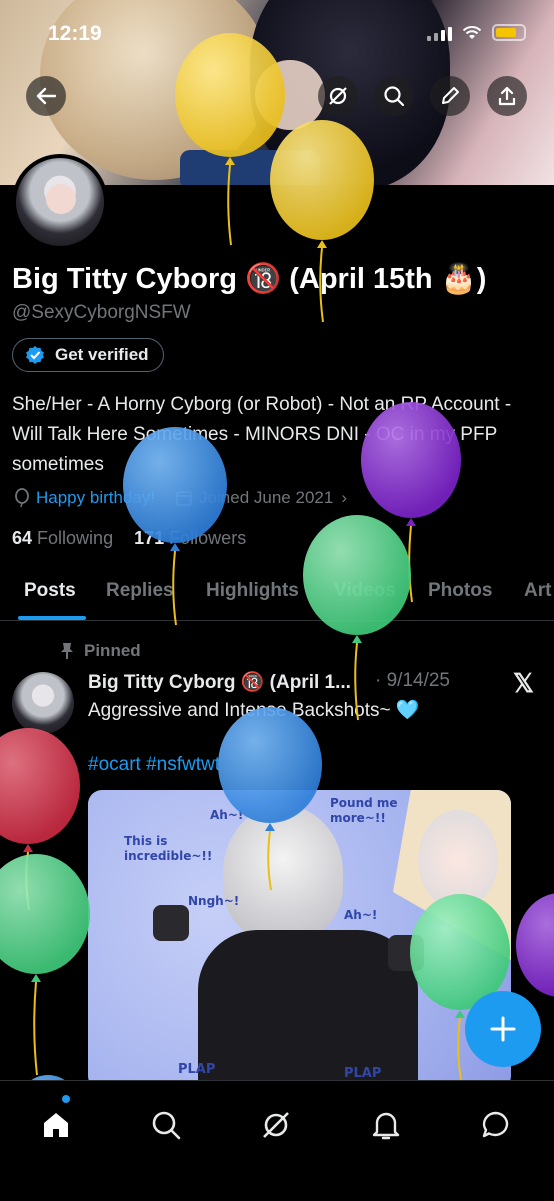 The width and height of the screenshot is (554, 1201). I want to click on following-count: 64, so click(22, 538).